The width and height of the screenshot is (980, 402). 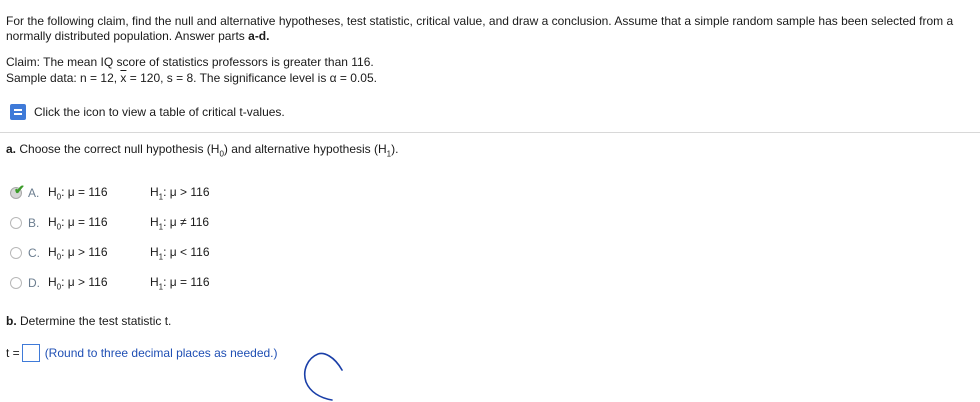 I want to click on test-statistic-input, so click(x=30, y=353).